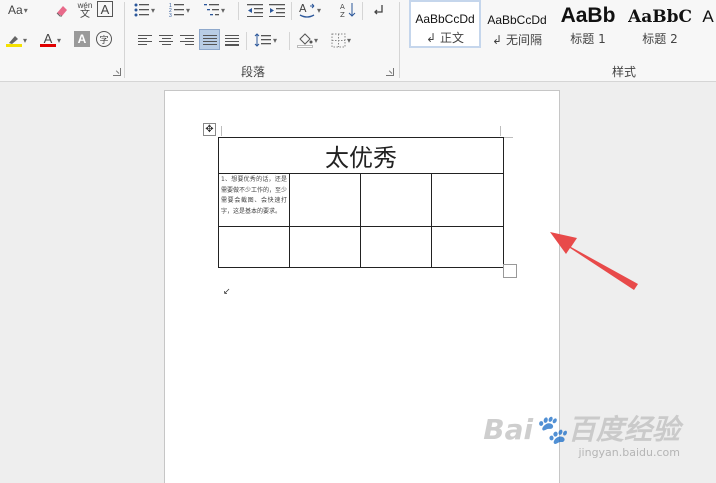 This screenshot has width=716, height=483. What do you see at coordinates (581, 429) in the screenshot?
I see `watermark-logo: Bai🐾百度经验` at bounding box center [581, 429].